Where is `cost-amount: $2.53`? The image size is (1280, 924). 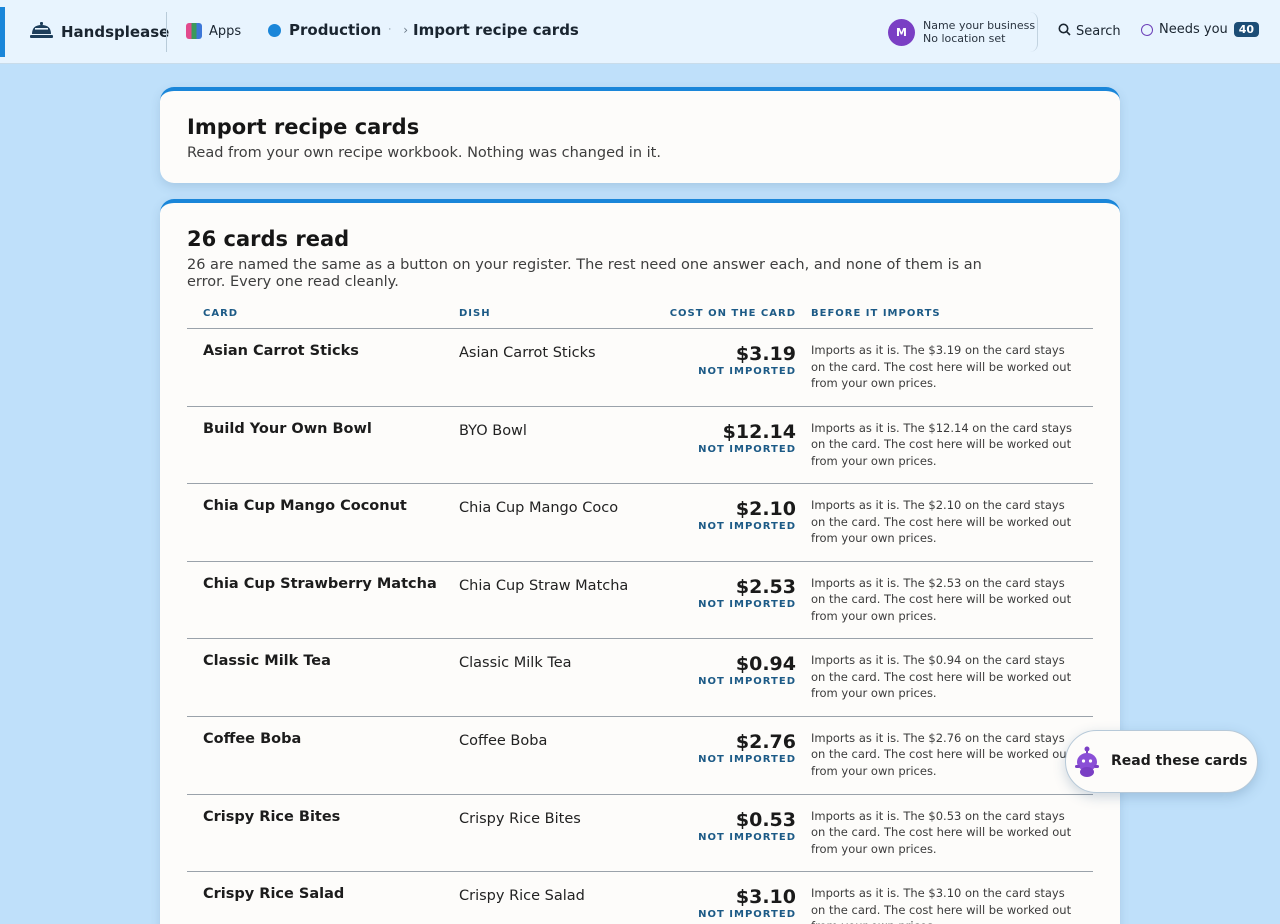
cost-amount: $2.53 is located at coordinates (765, 586).